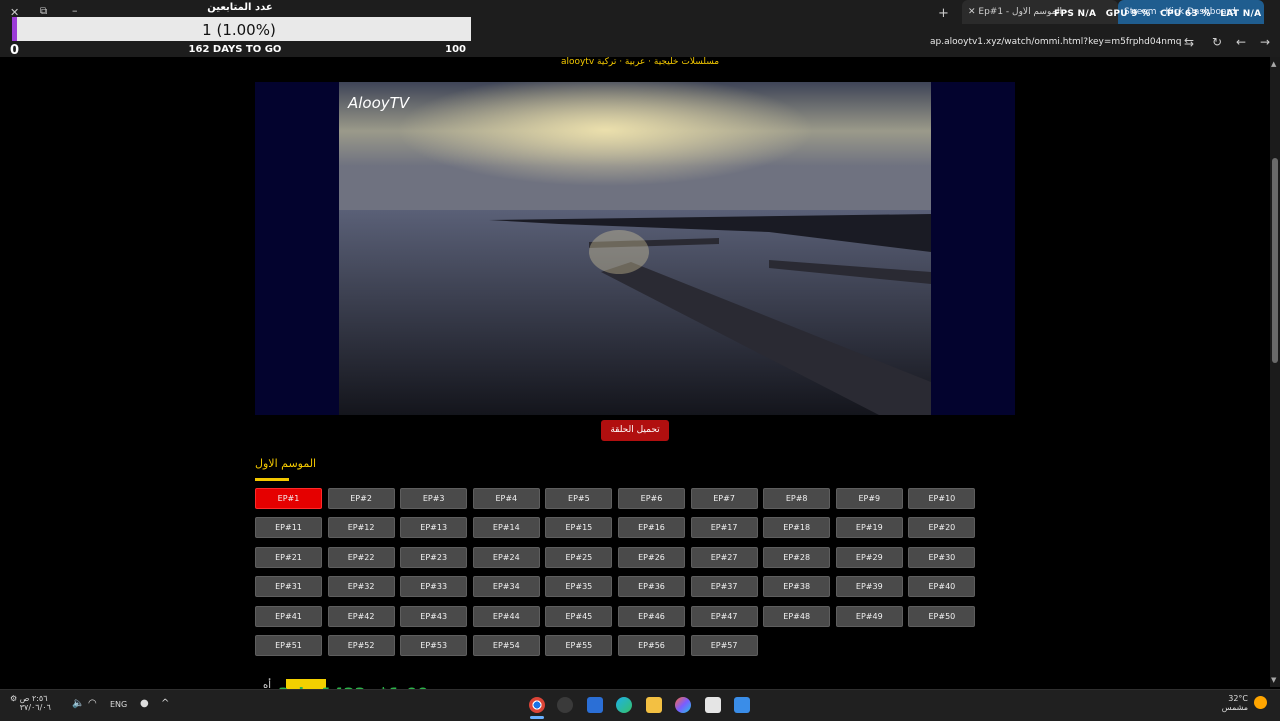 This screenshot has width=1280, height=721. I want to click on scroll-up-icon: ▲, so click(1273, 64).